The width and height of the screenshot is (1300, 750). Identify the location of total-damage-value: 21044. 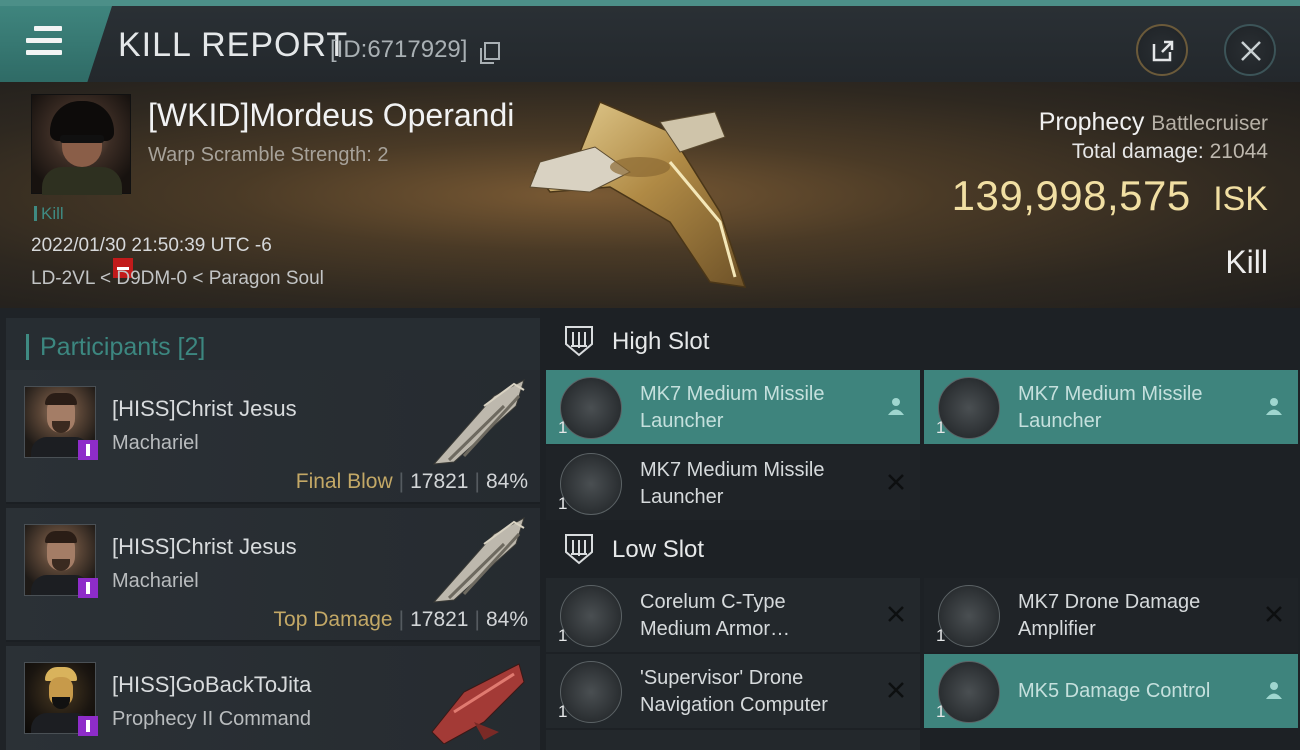
(1238, 151).